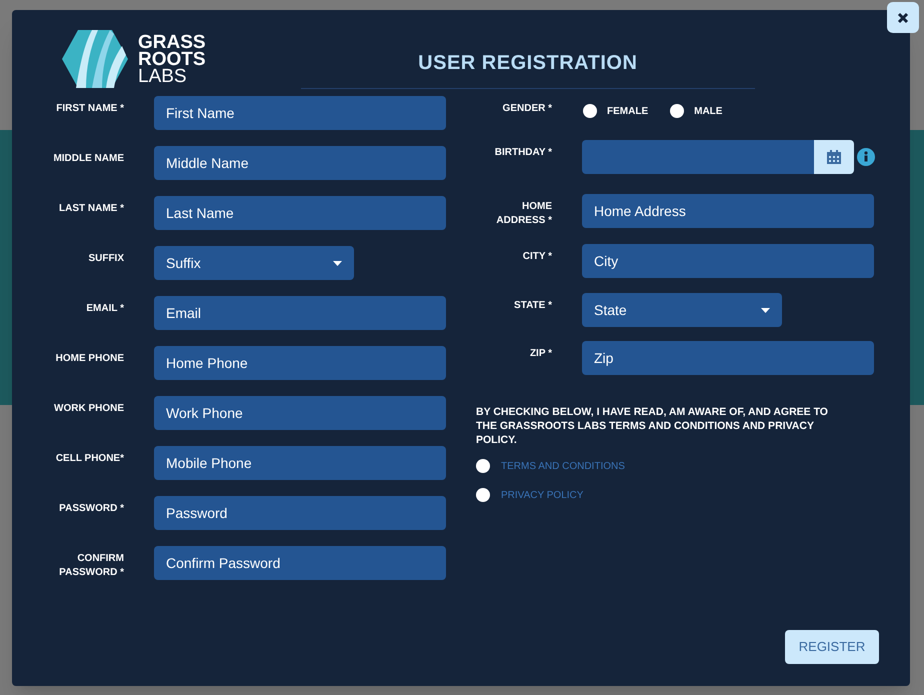 The image size is (924, 695). Describe the element at coordinates (105, 259) in the screenshot. I see `field-label: SUFFIX` at that location.